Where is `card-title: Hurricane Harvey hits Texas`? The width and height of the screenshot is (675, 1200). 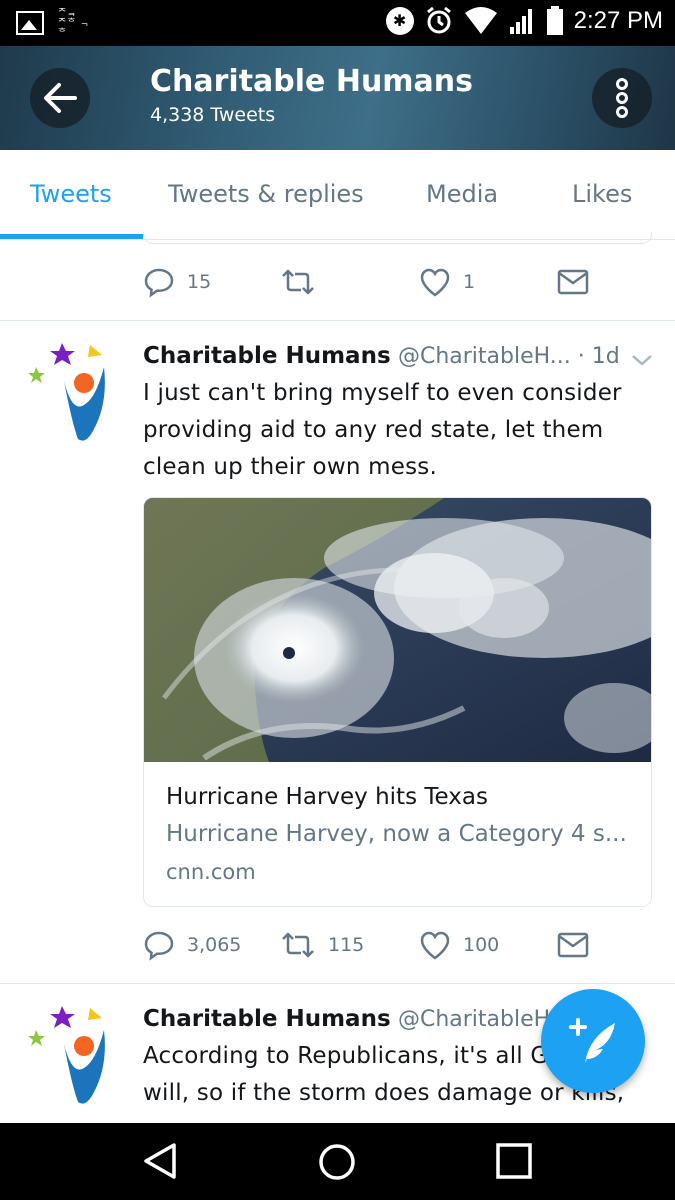
card-title: Hurricane Harvey hits Texas is located at coordinates (327, 797).